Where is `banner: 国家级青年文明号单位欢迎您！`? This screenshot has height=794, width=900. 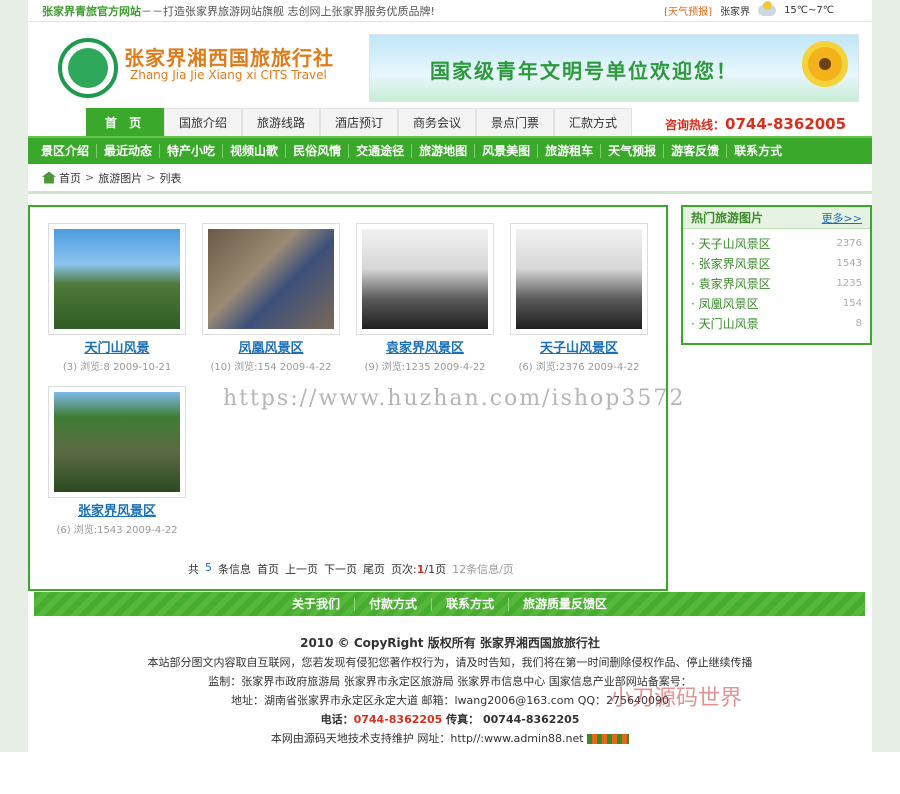
banner: 国家级青年文明号单位欢迎您！ is located at coordinates (614, 68).